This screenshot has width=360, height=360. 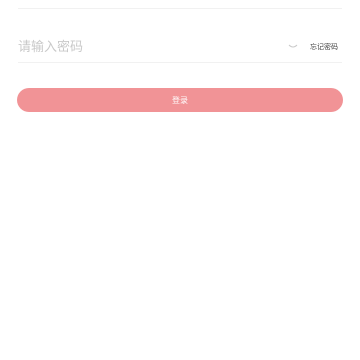 What do you see at coordinates (324, 47) in the screenshot?
I see `forgot-password-link: 忘记密码` at bounding box center [324, 47].